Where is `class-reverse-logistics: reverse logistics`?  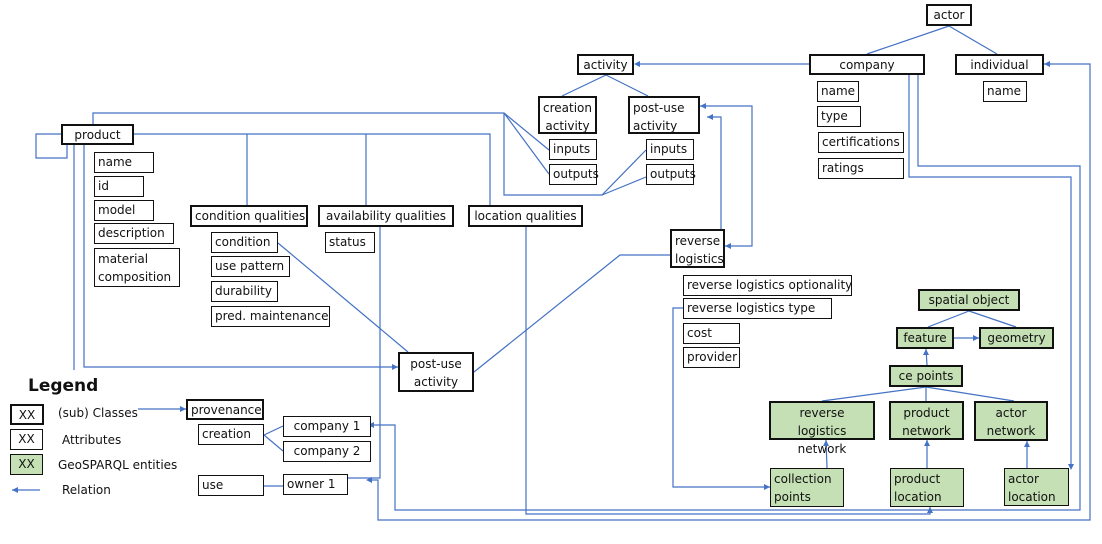
class-reverse-logistics: reverse logistics is located at coordinates (697, 248).